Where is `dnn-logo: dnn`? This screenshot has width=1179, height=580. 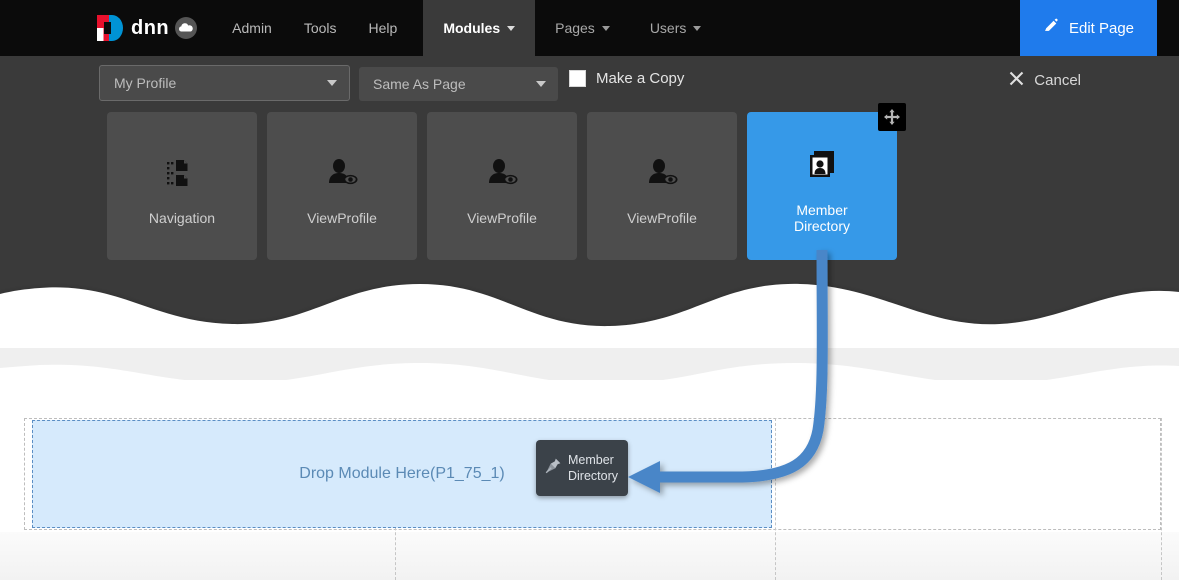
dnn-logo: dnn is located at coordinates (108, 28).